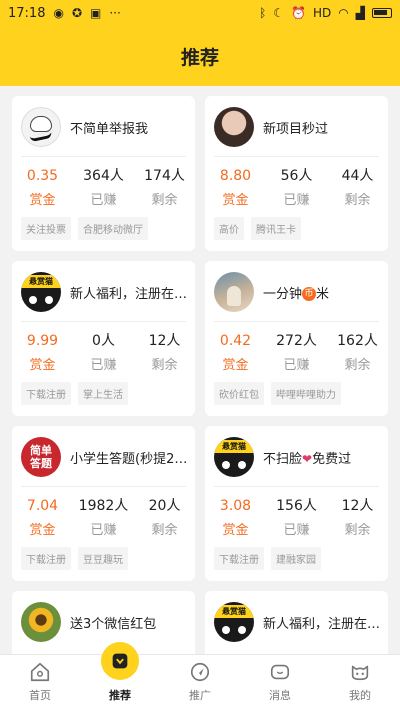  I want to click on task-card: 新项目秒过 8.80 赏金 56人 已赚 44人 剩余 高价 腾讯王卡, so click(296, 173).